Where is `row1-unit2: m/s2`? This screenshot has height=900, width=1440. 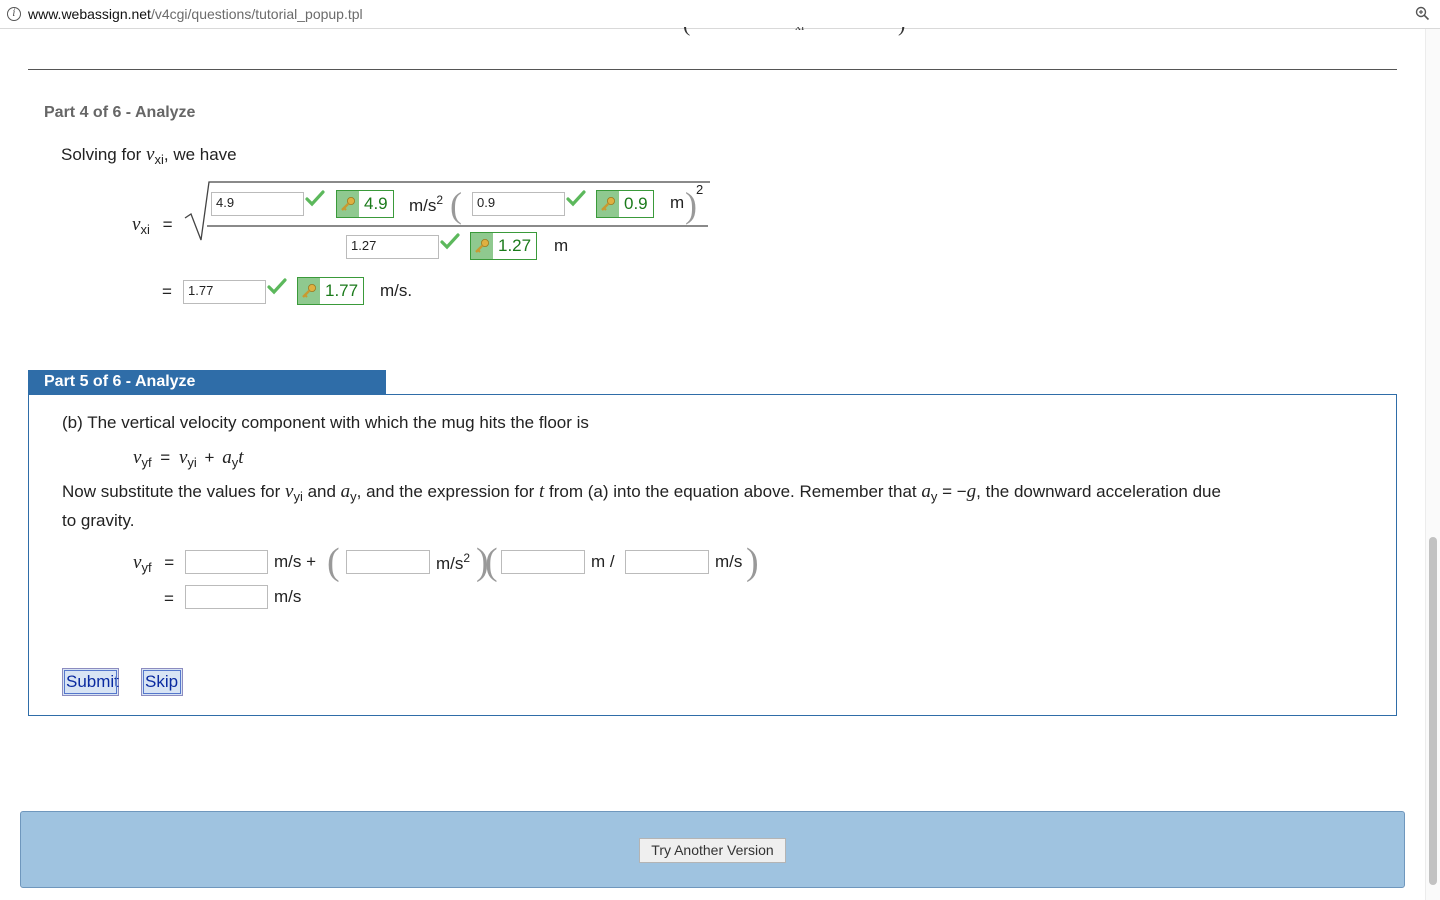 row1-unit2: m/s2 is located at coordinates (453, 562).